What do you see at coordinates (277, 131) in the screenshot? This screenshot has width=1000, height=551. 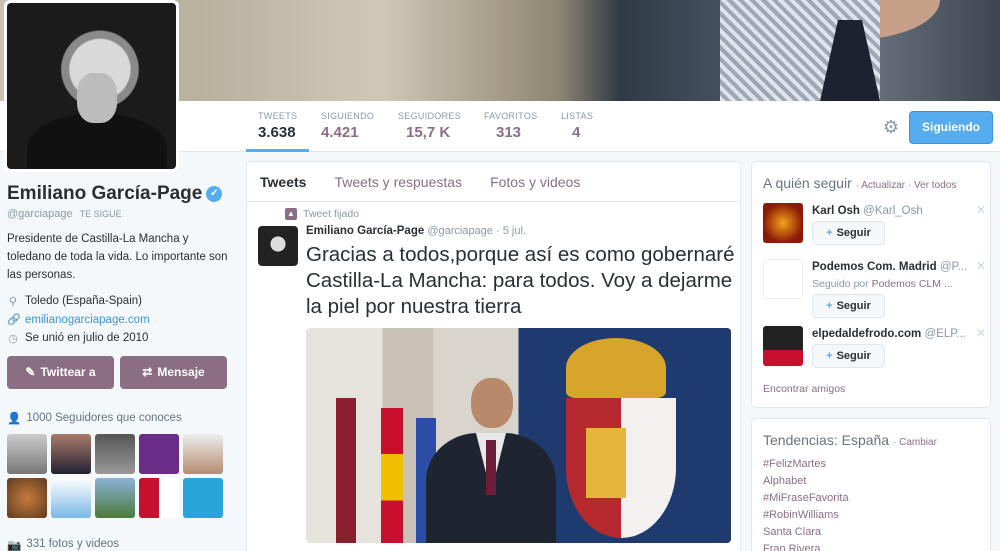 I see `stat-tweets: TWEETS 3.638` at bounding box center [277, 131].